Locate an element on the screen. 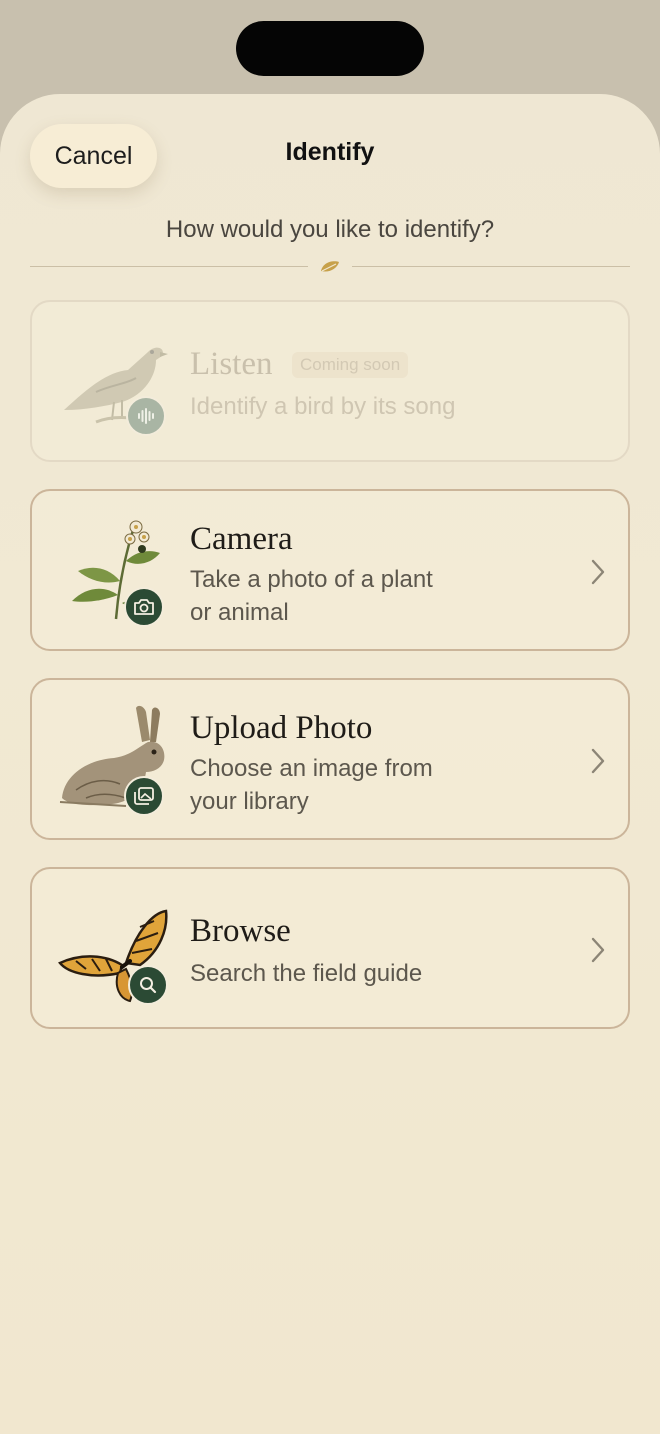 This screenshot has width=660, height=1434. divider-left is located at coordinates (169, 266).